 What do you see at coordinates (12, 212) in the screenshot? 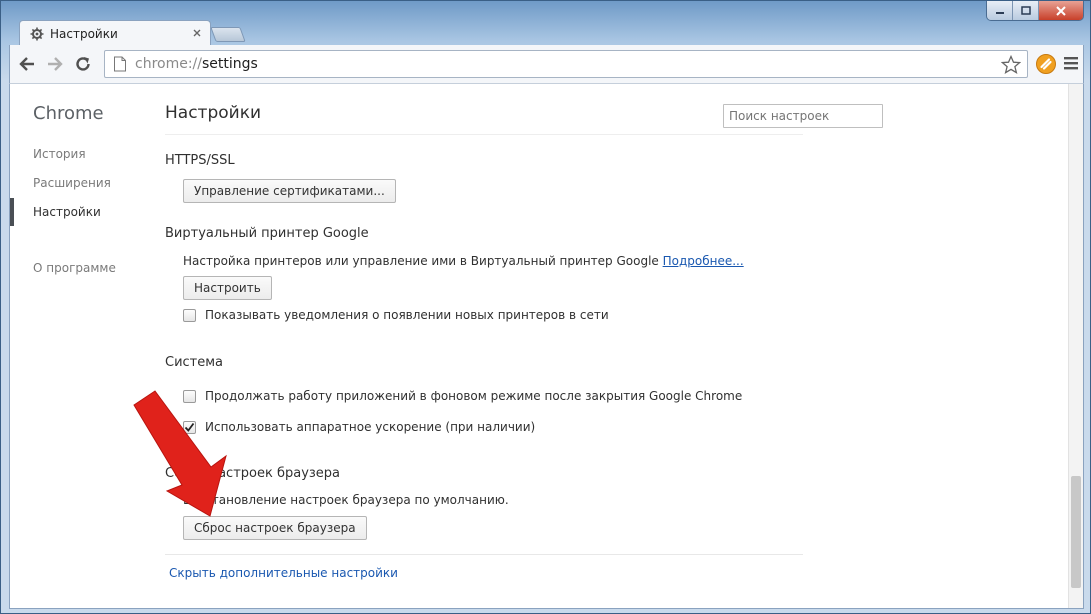
I see `sidebar-selection-marker` at bounding box center [12, 212].